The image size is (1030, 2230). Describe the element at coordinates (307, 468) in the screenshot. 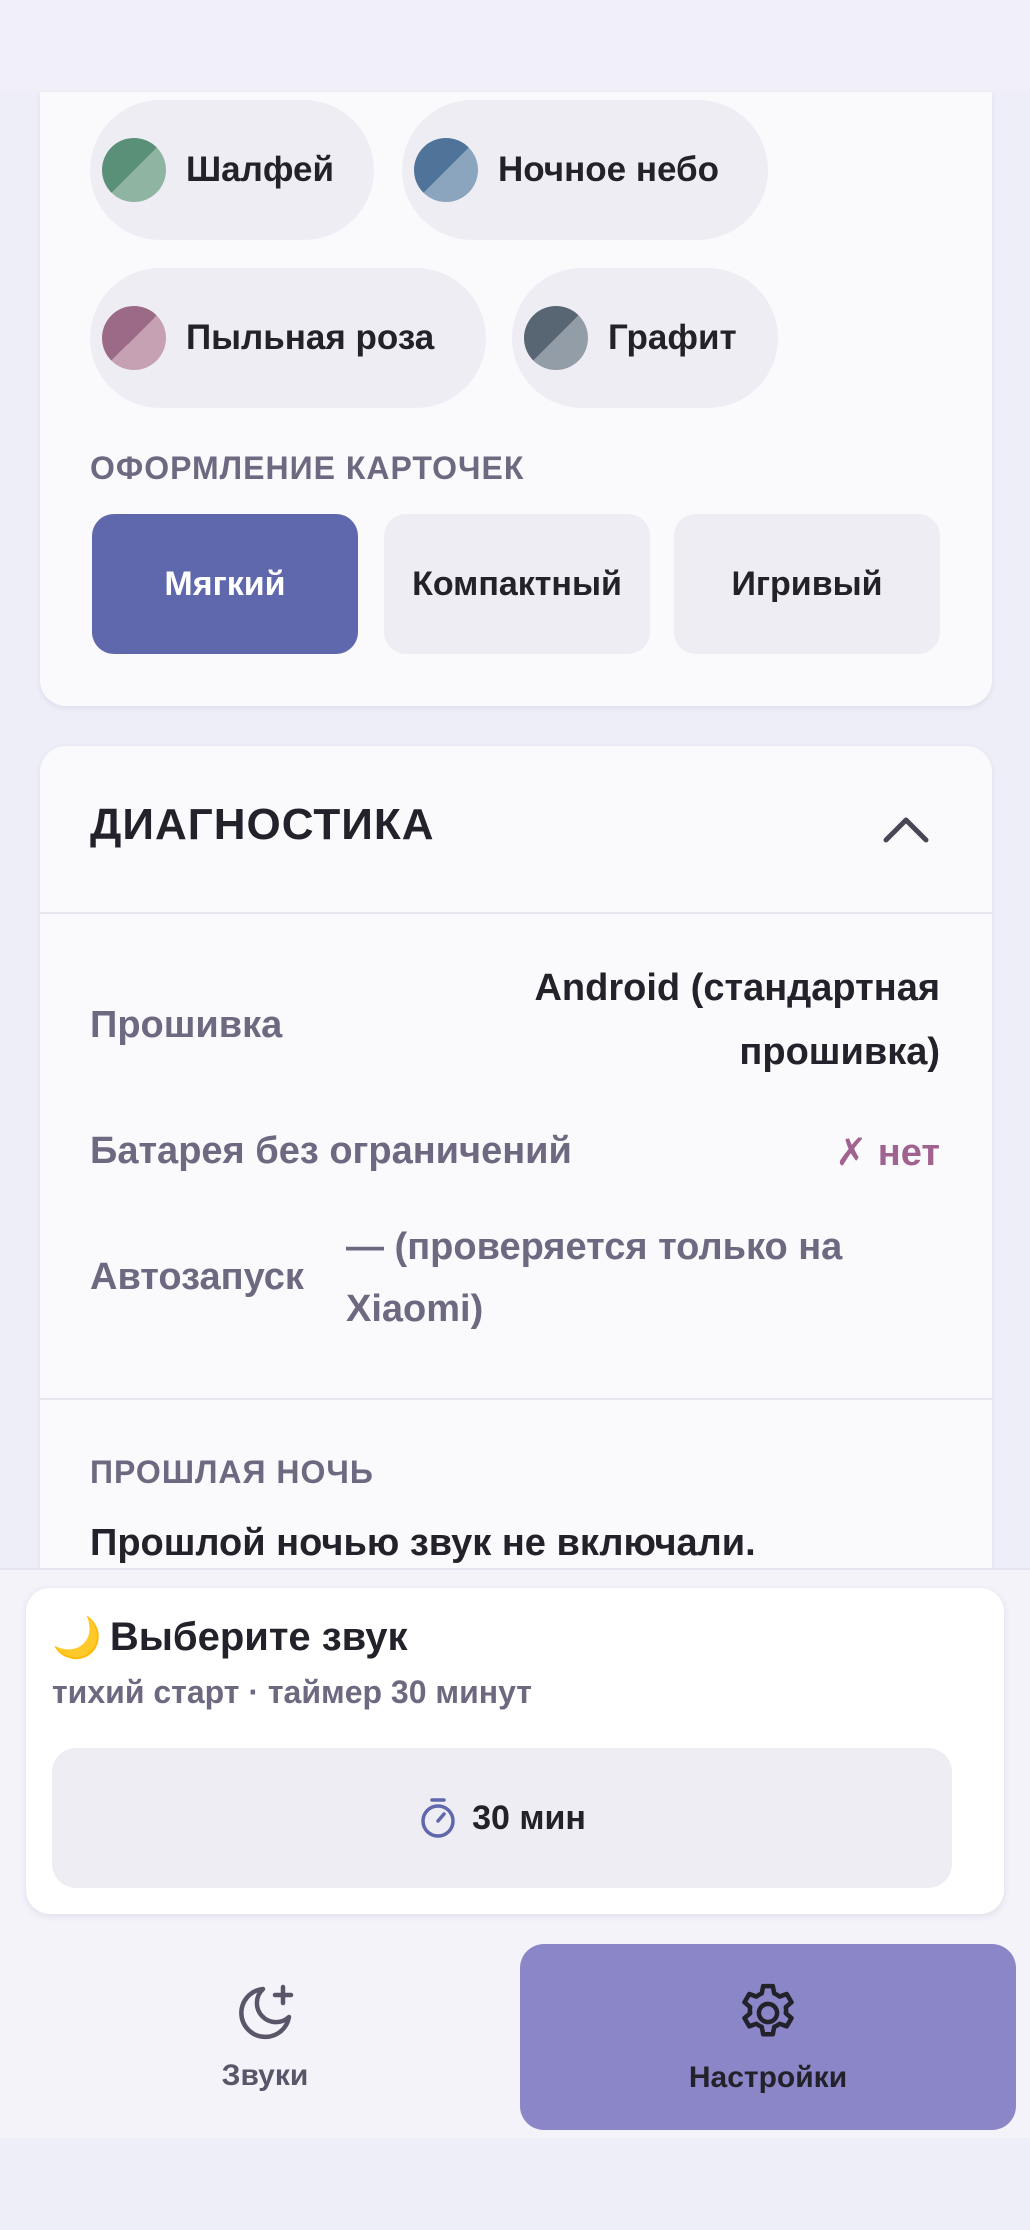

I see `card-style-caption: ОФОРМЛЕНИЕ КАРТОЧЕК` at that location.